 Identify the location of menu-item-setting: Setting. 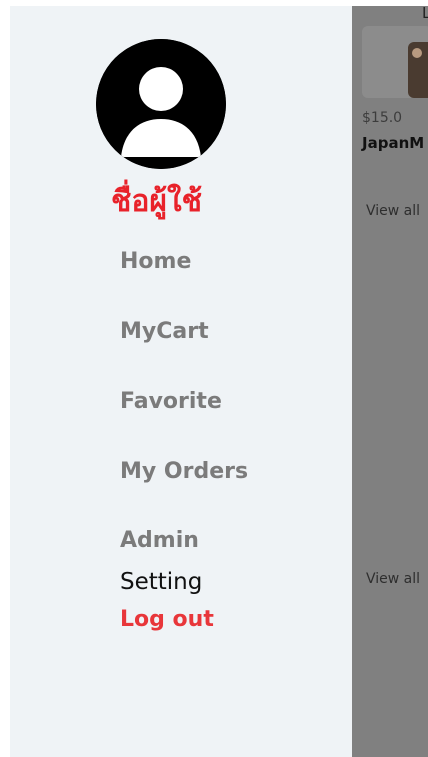
(161, 582).